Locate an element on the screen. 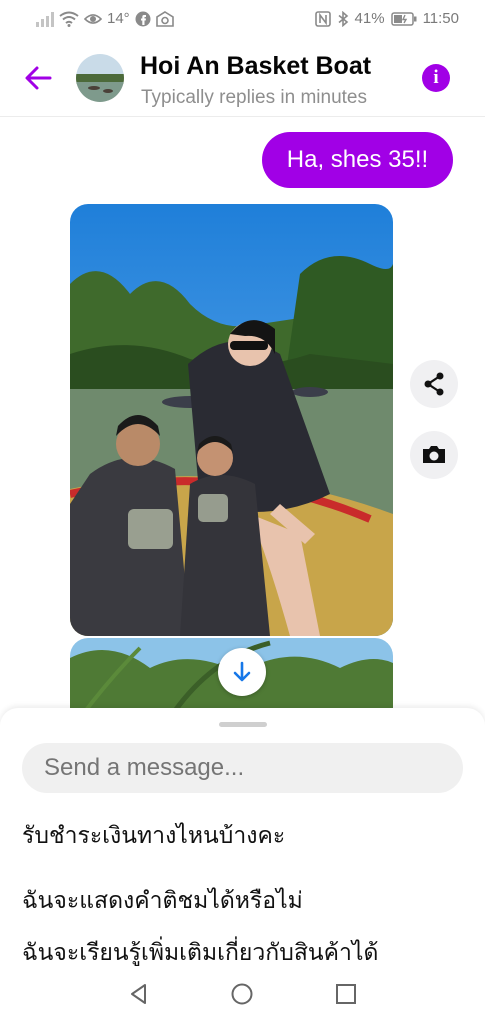 The height and width of the screenshot is (1023, 485). weather-temperature: 14° is located at coordinates (118, 18).